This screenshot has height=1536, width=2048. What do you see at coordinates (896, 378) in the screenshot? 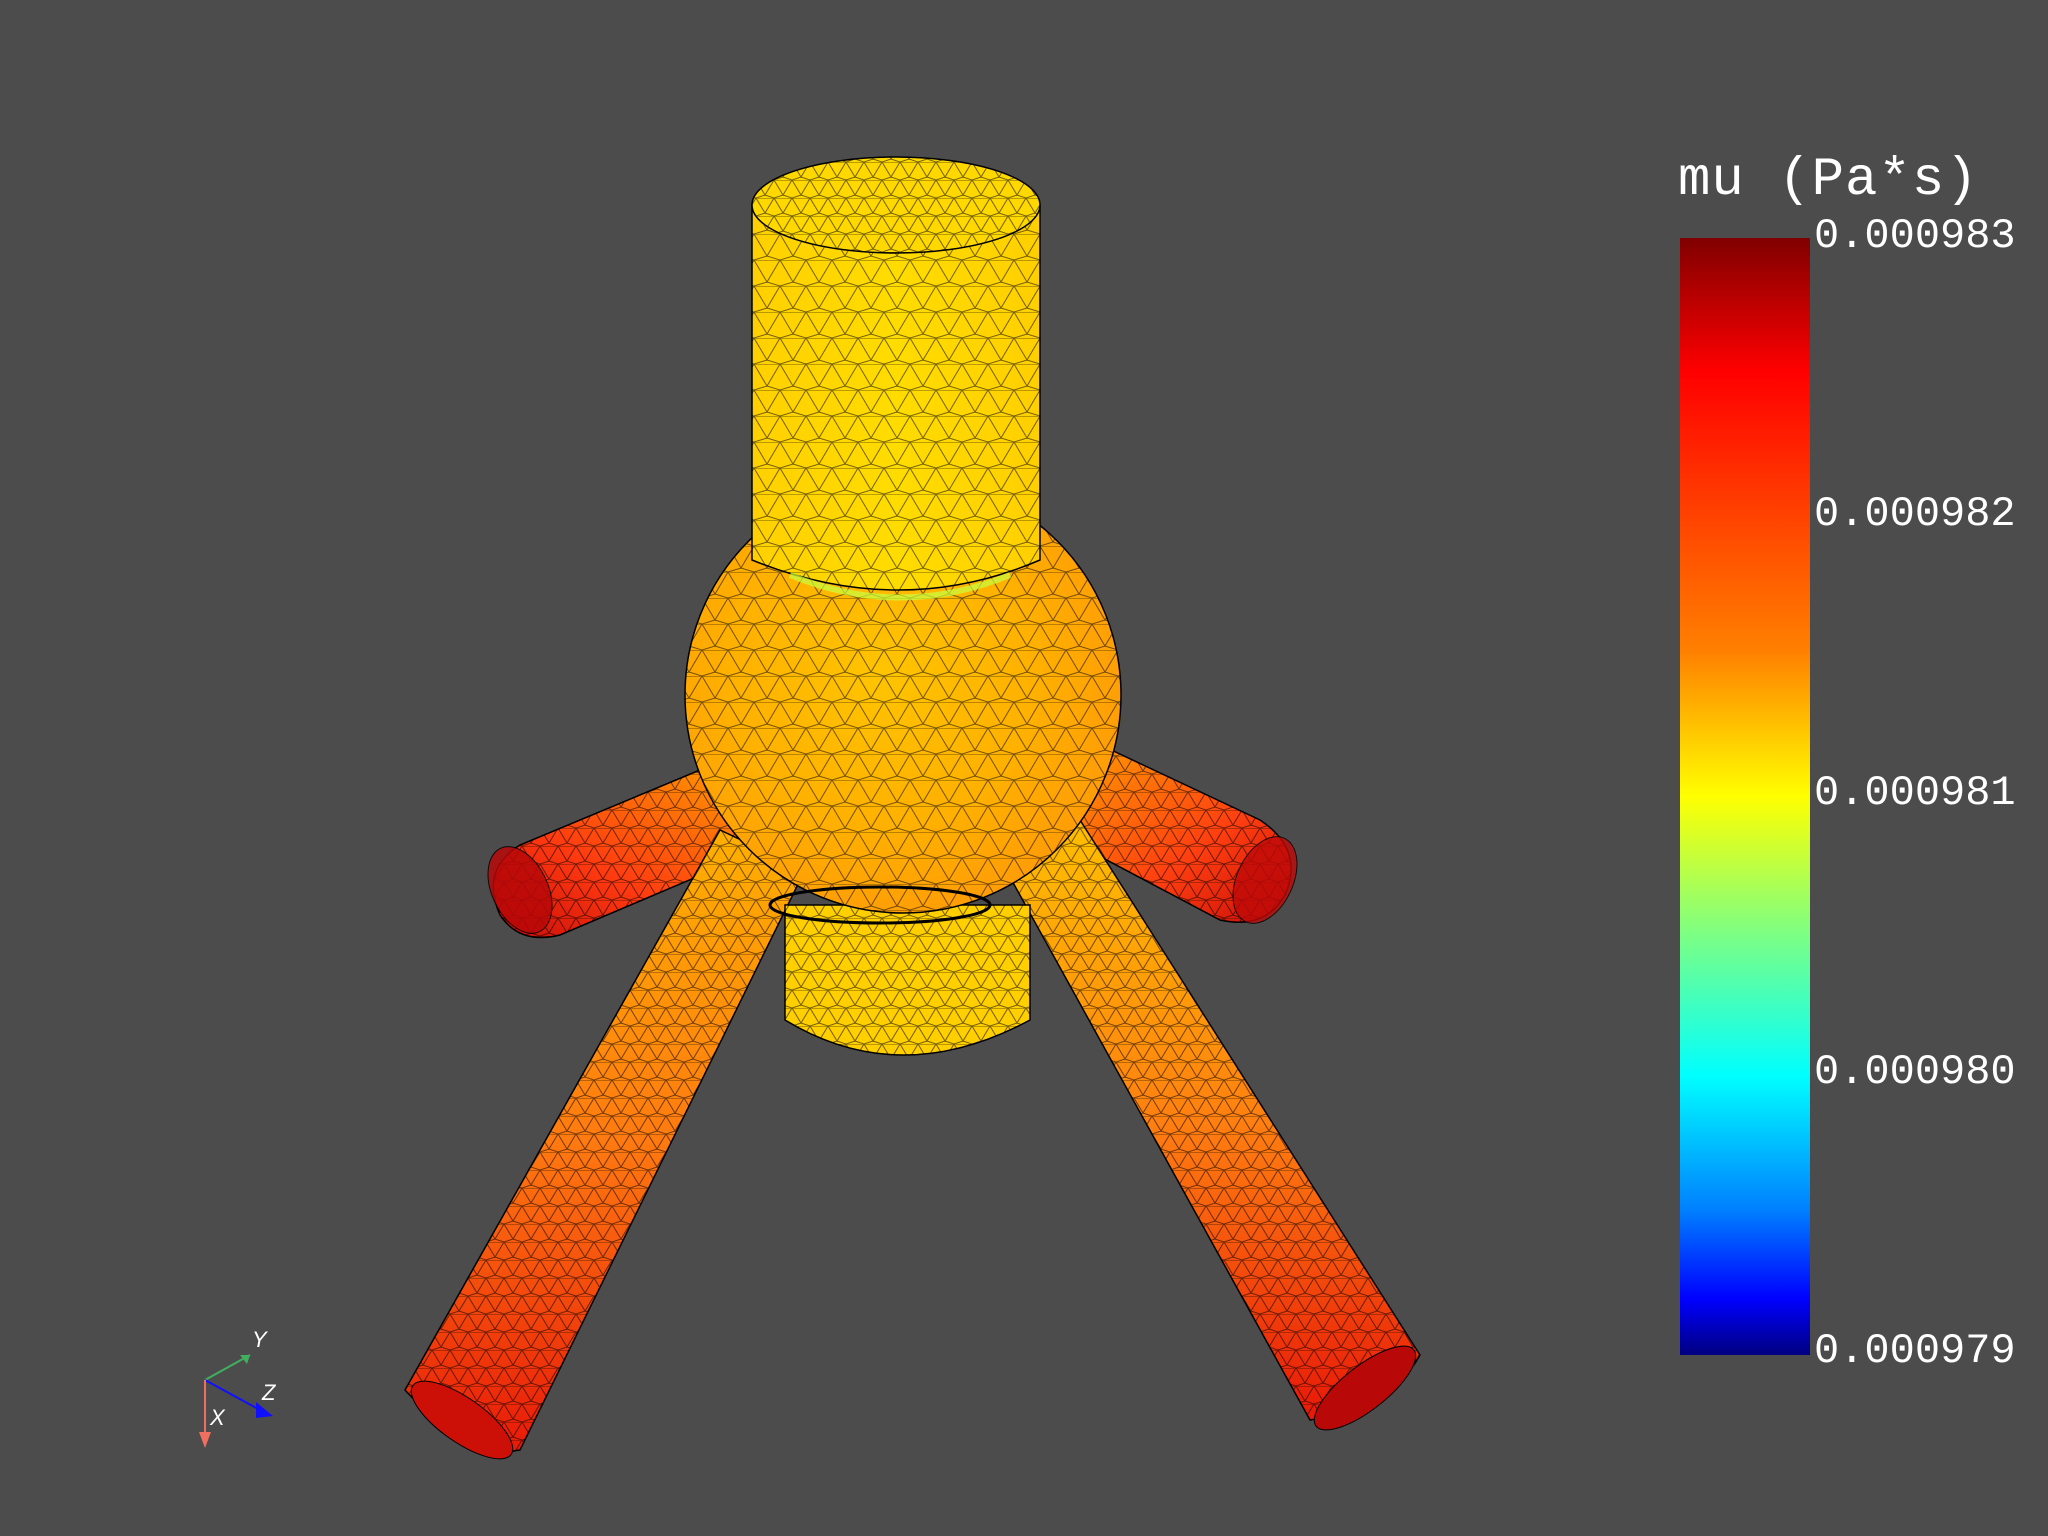
I see `top-cylinder` at bounding box center [896, 378].